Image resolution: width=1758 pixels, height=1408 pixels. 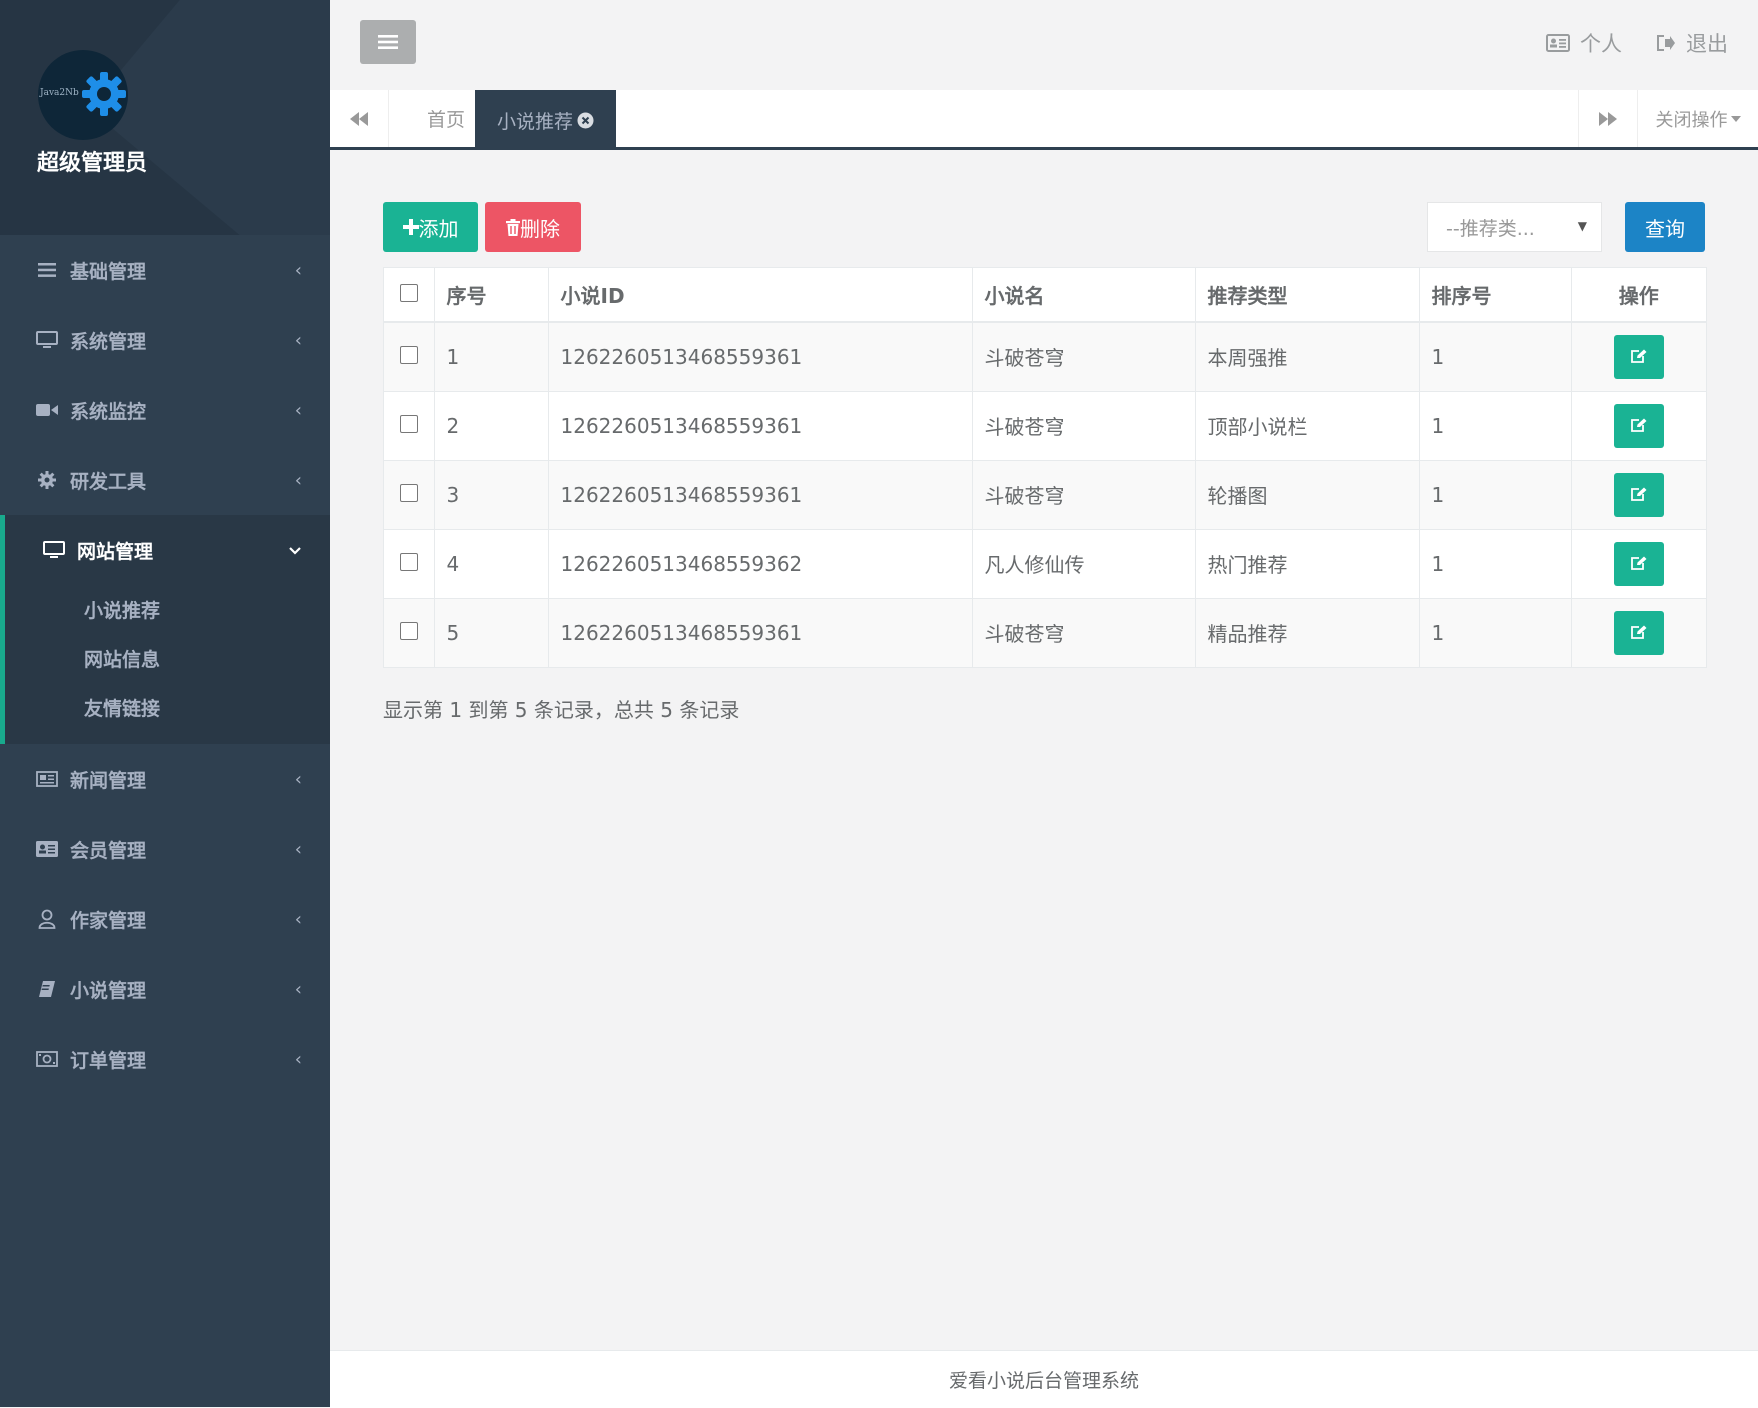 I want to click on submenu-item-novel-recommend: 小说推荐, so click(x=167, y=609).